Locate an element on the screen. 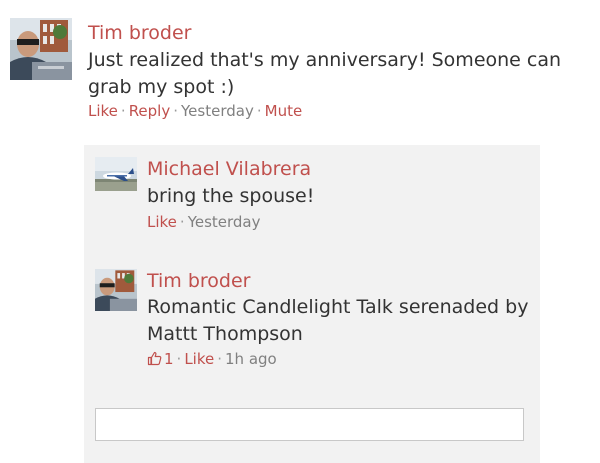  reply-input is located at coordinates (309, 424).